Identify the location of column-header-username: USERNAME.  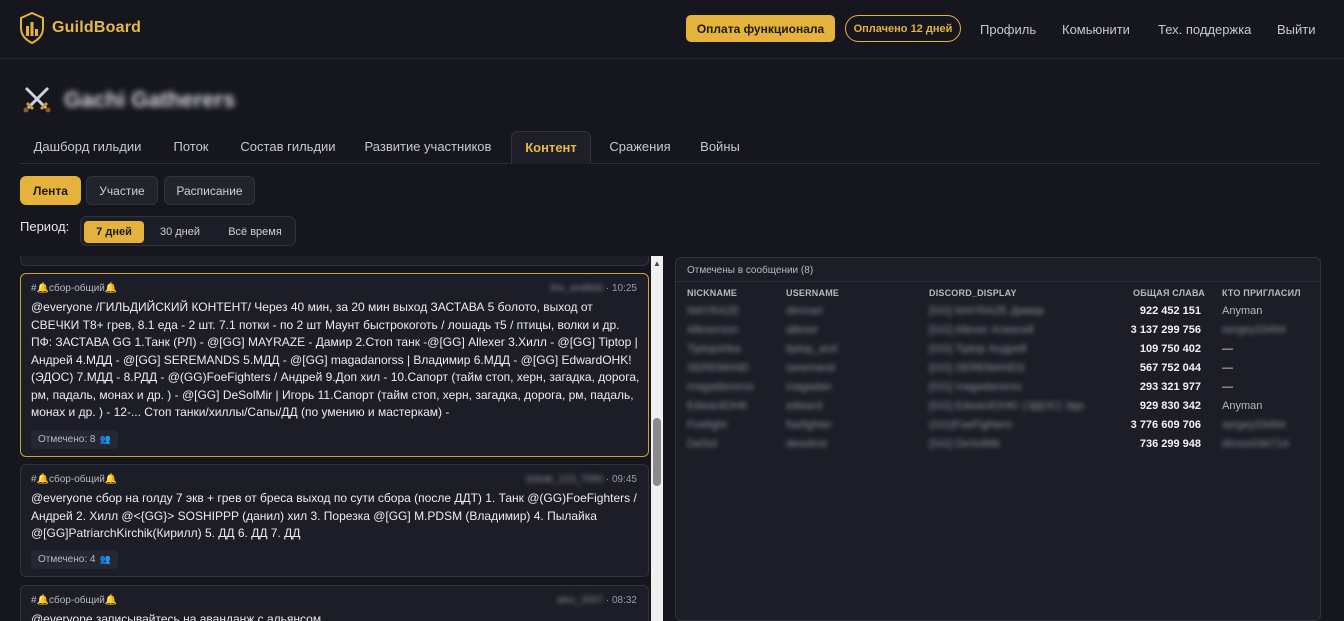
(813, 293).